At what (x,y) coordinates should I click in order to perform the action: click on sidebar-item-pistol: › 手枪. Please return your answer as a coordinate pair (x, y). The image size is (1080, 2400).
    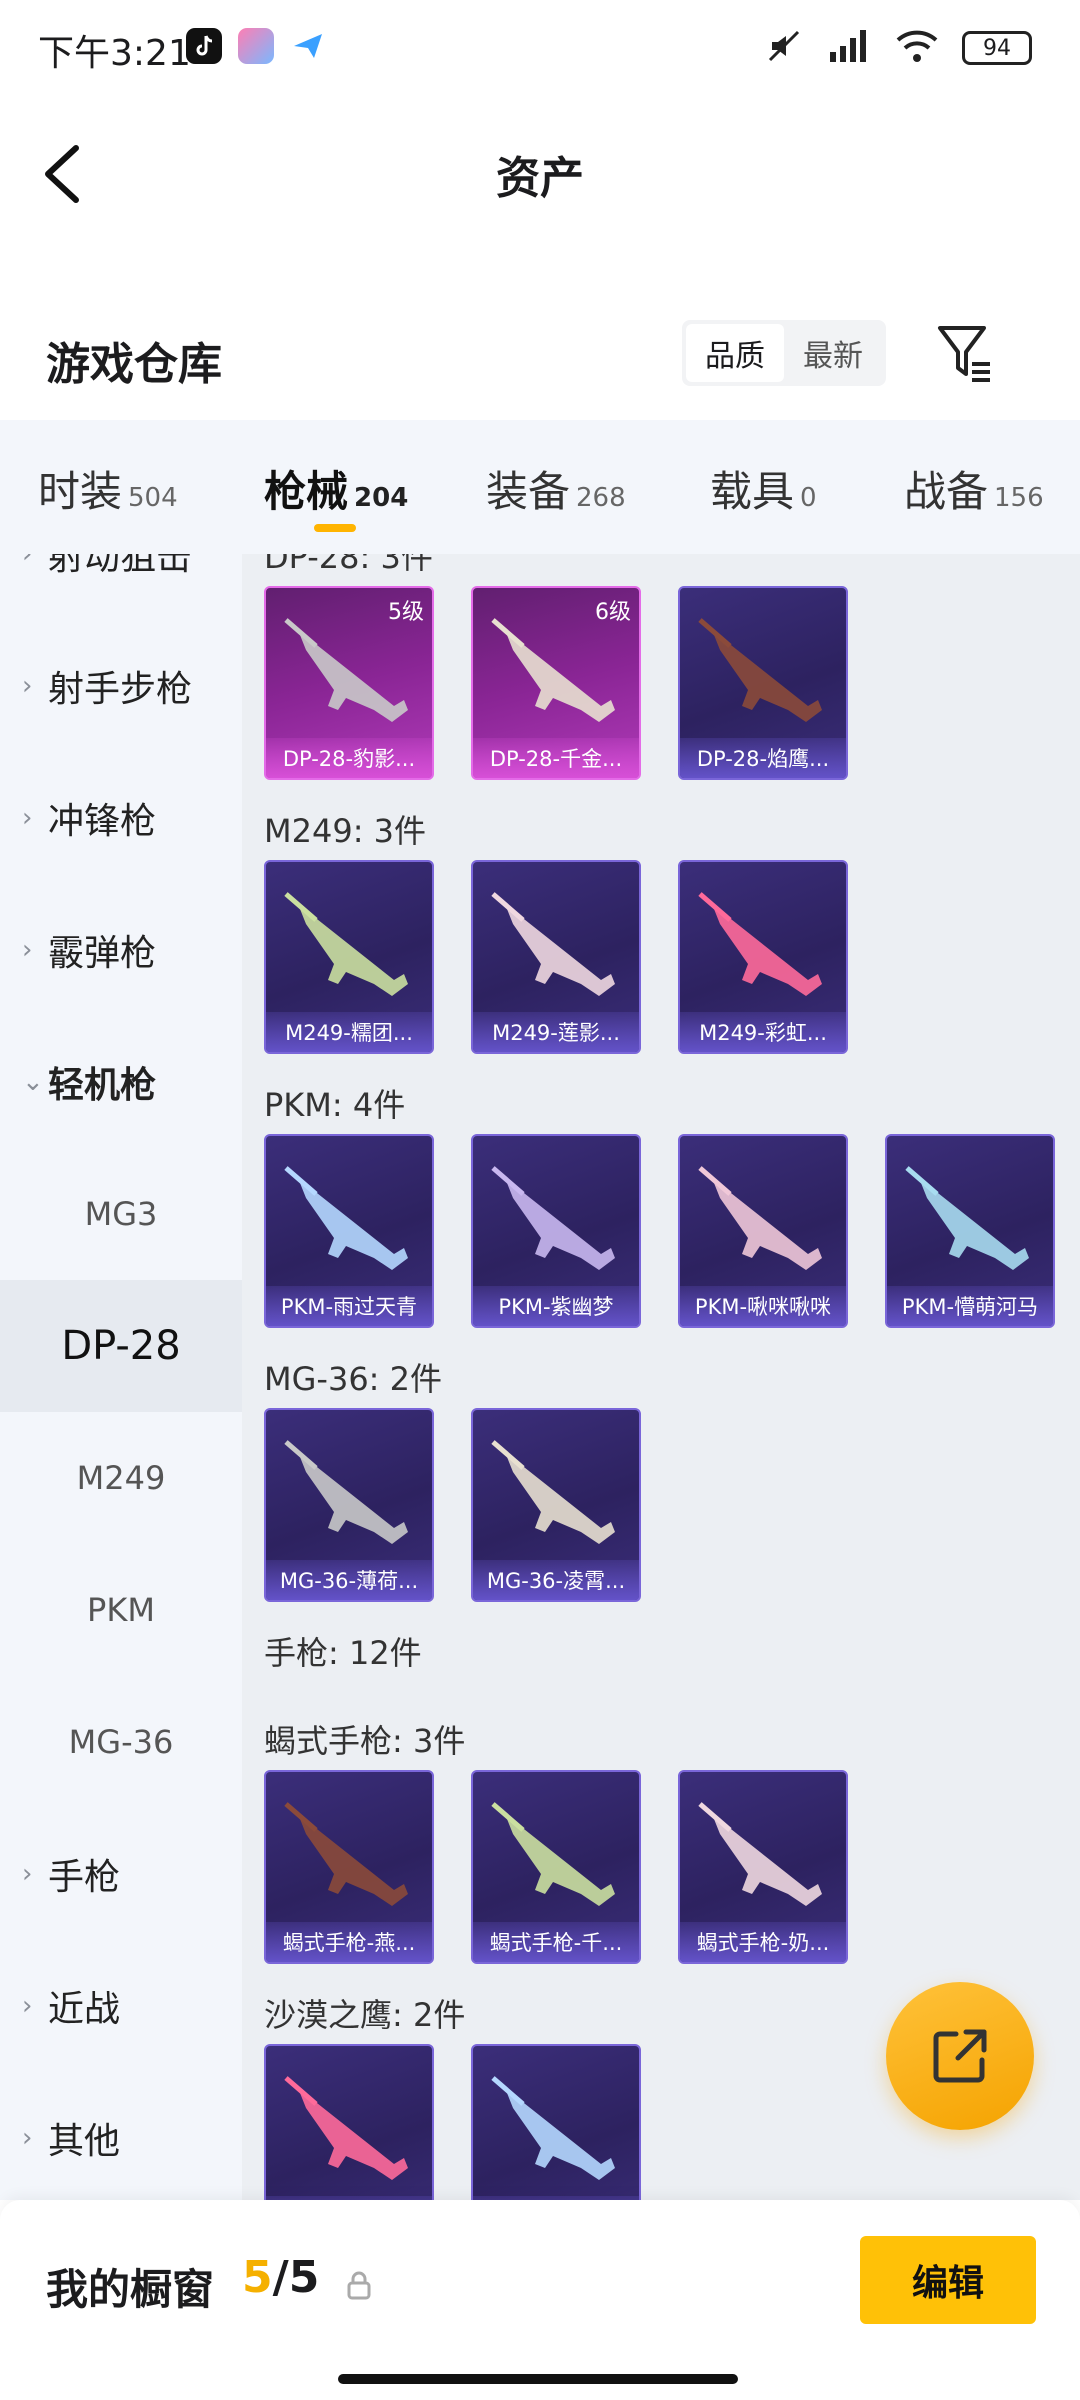
    Looking at the image, I should click on (121, 1874).